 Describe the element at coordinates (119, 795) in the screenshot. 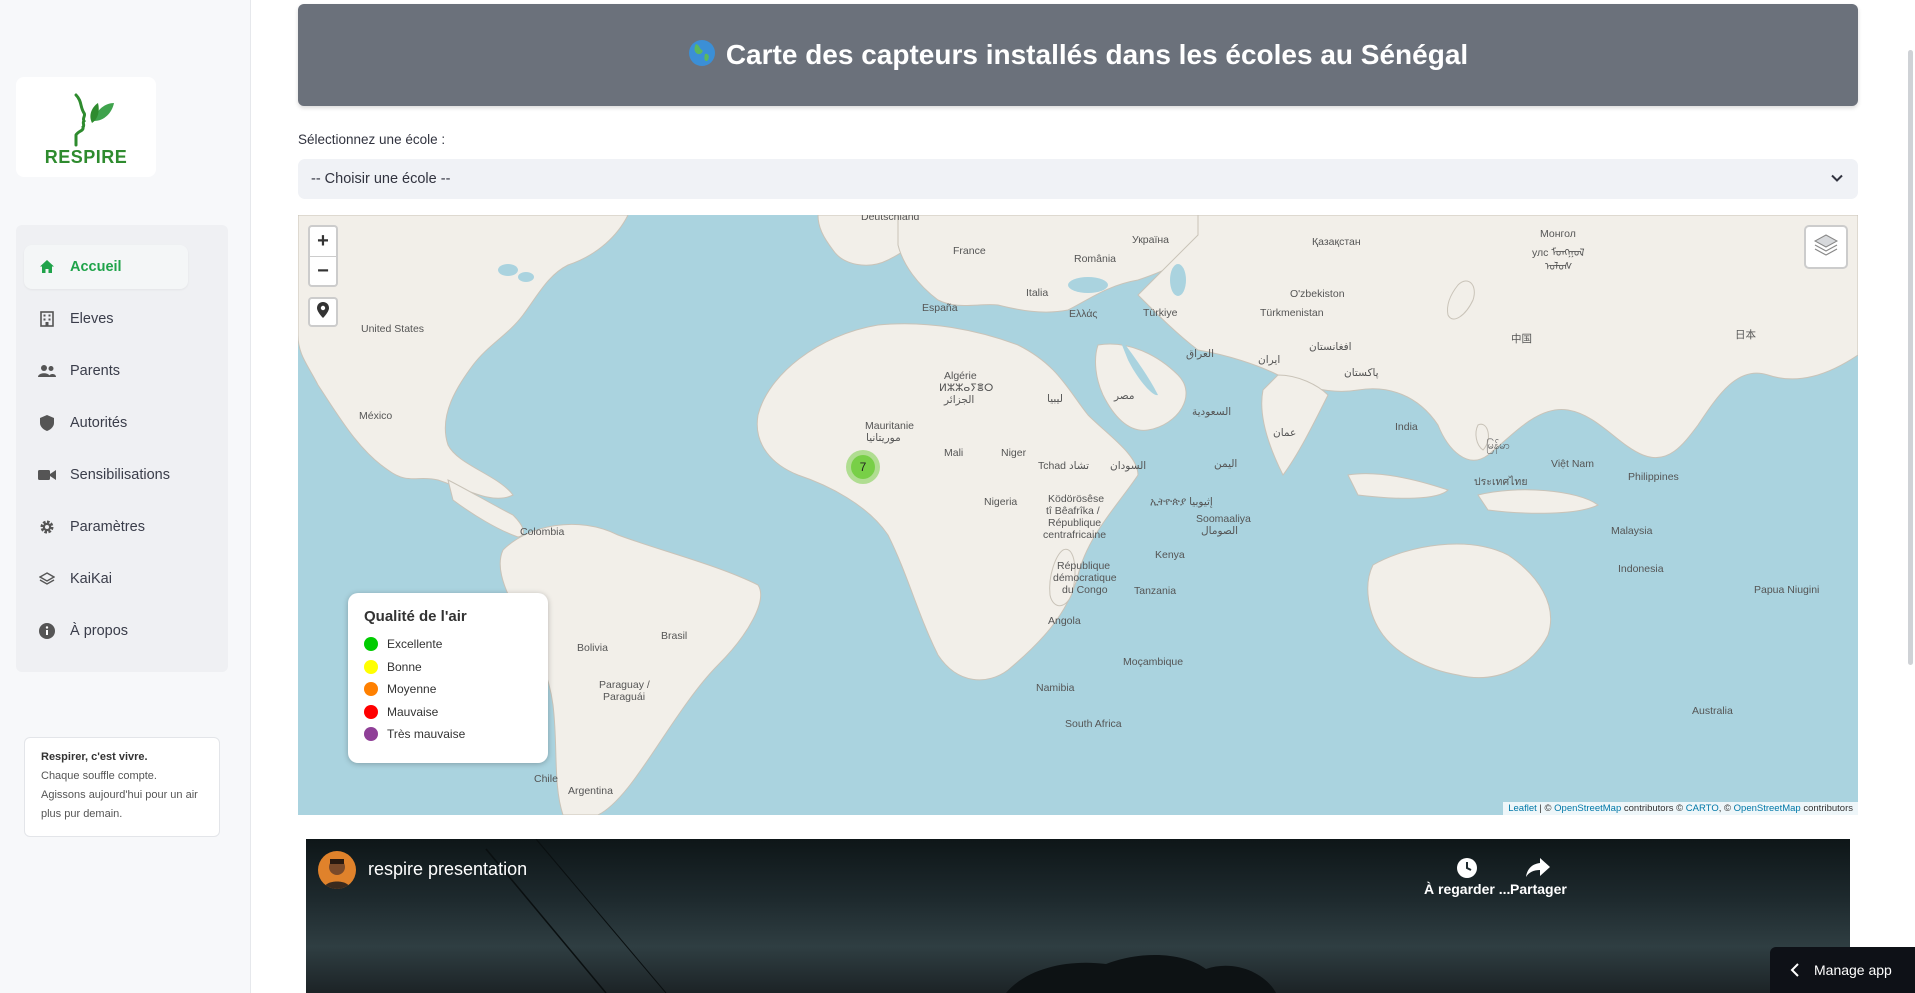

I see `quote-line: Agissons aujourd'hui pour un air` at that location.